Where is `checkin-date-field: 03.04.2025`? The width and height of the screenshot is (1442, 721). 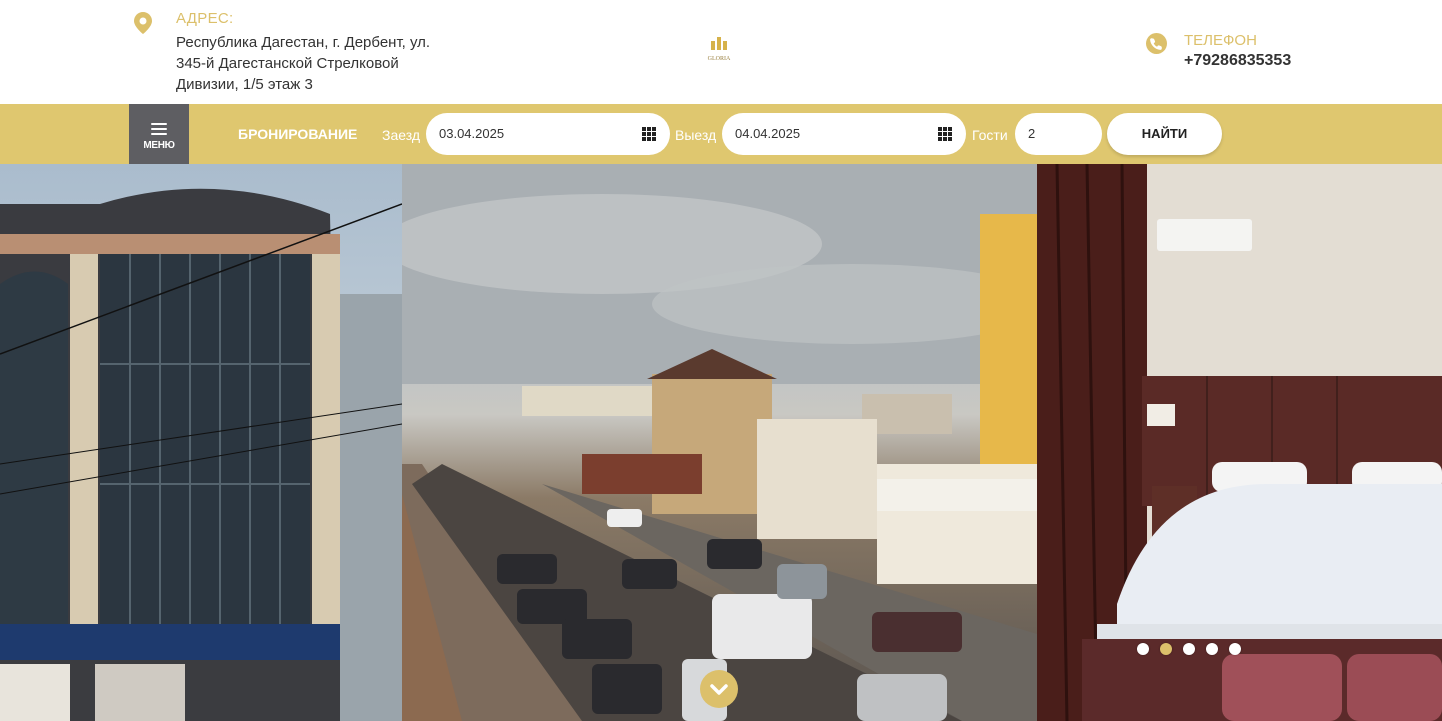 checkin-date-field: 03.04.2025 is located at coordinates (548, 134).